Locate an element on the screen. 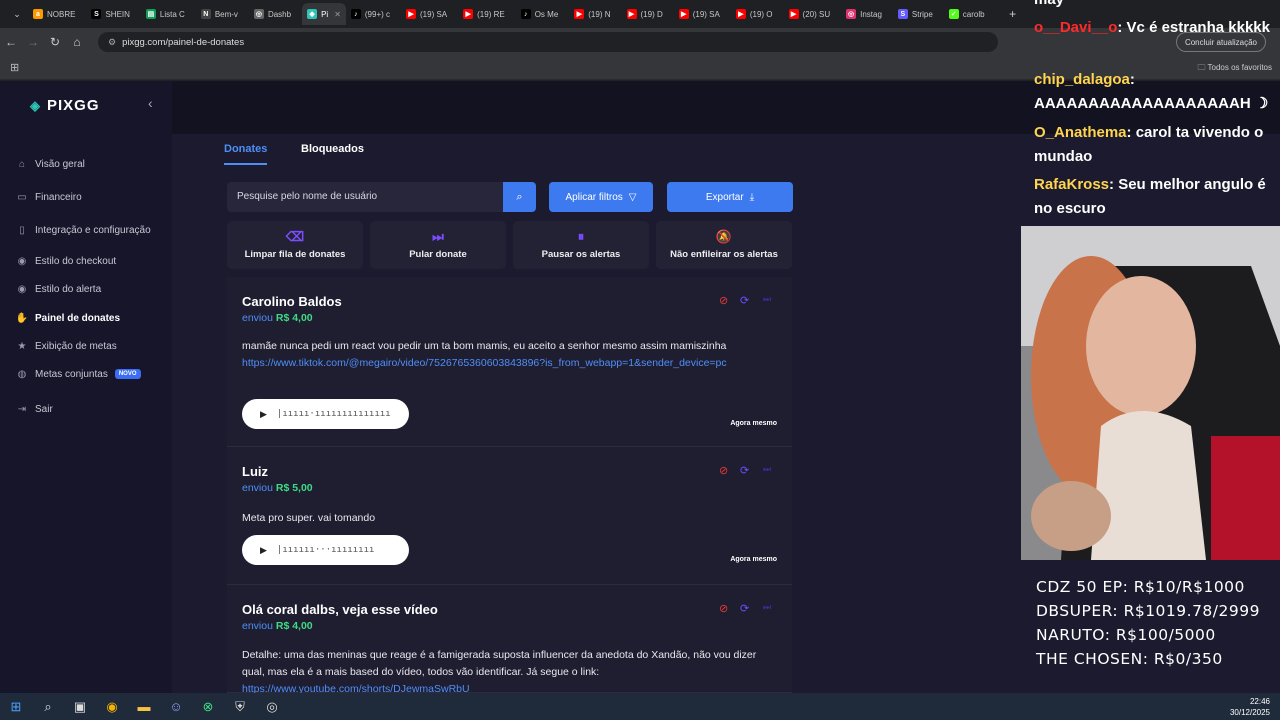 This screenshot has width=1280, height=720. discord-icon: ☺ is located at coordinates (176, 706).